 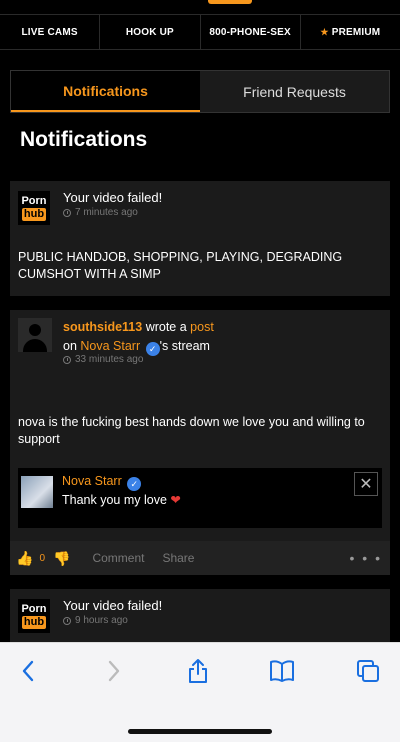 What do you see at coordinates (37, 492) in the screenshot?
I see `reply-avatar` at bounding box center [37, 492].